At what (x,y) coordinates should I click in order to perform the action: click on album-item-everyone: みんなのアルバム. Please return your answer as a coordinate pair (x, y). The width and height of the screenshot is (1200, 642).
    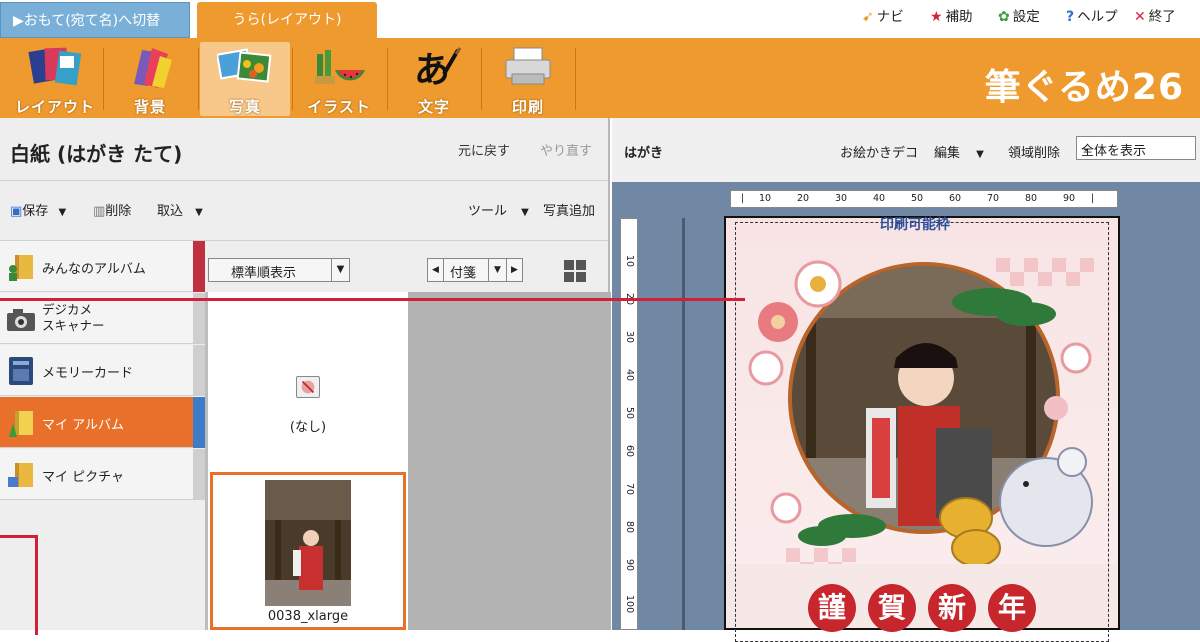
    Looking at the image, I should click on (102, 266).